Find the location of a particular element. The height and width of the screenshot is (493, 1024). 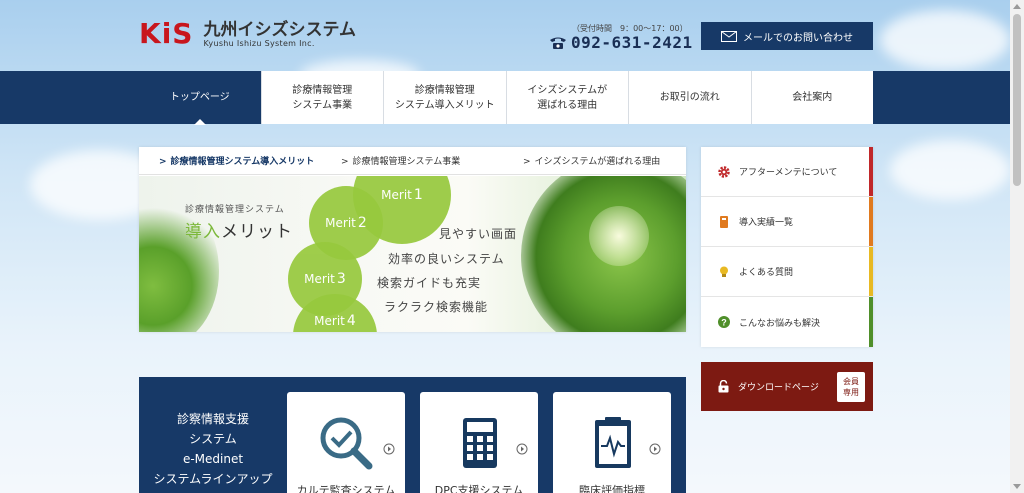

slider-tab-business: > 診療情報管理システム事業 is located at coordinates (412, 160).